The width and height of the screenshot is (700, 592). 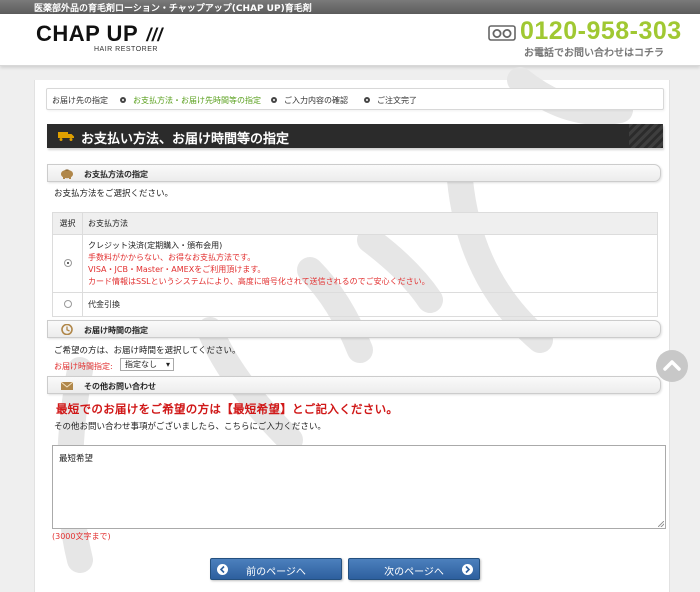 I want to click on character-limit-note: (3000文字まで), so click(x=81, y=536).